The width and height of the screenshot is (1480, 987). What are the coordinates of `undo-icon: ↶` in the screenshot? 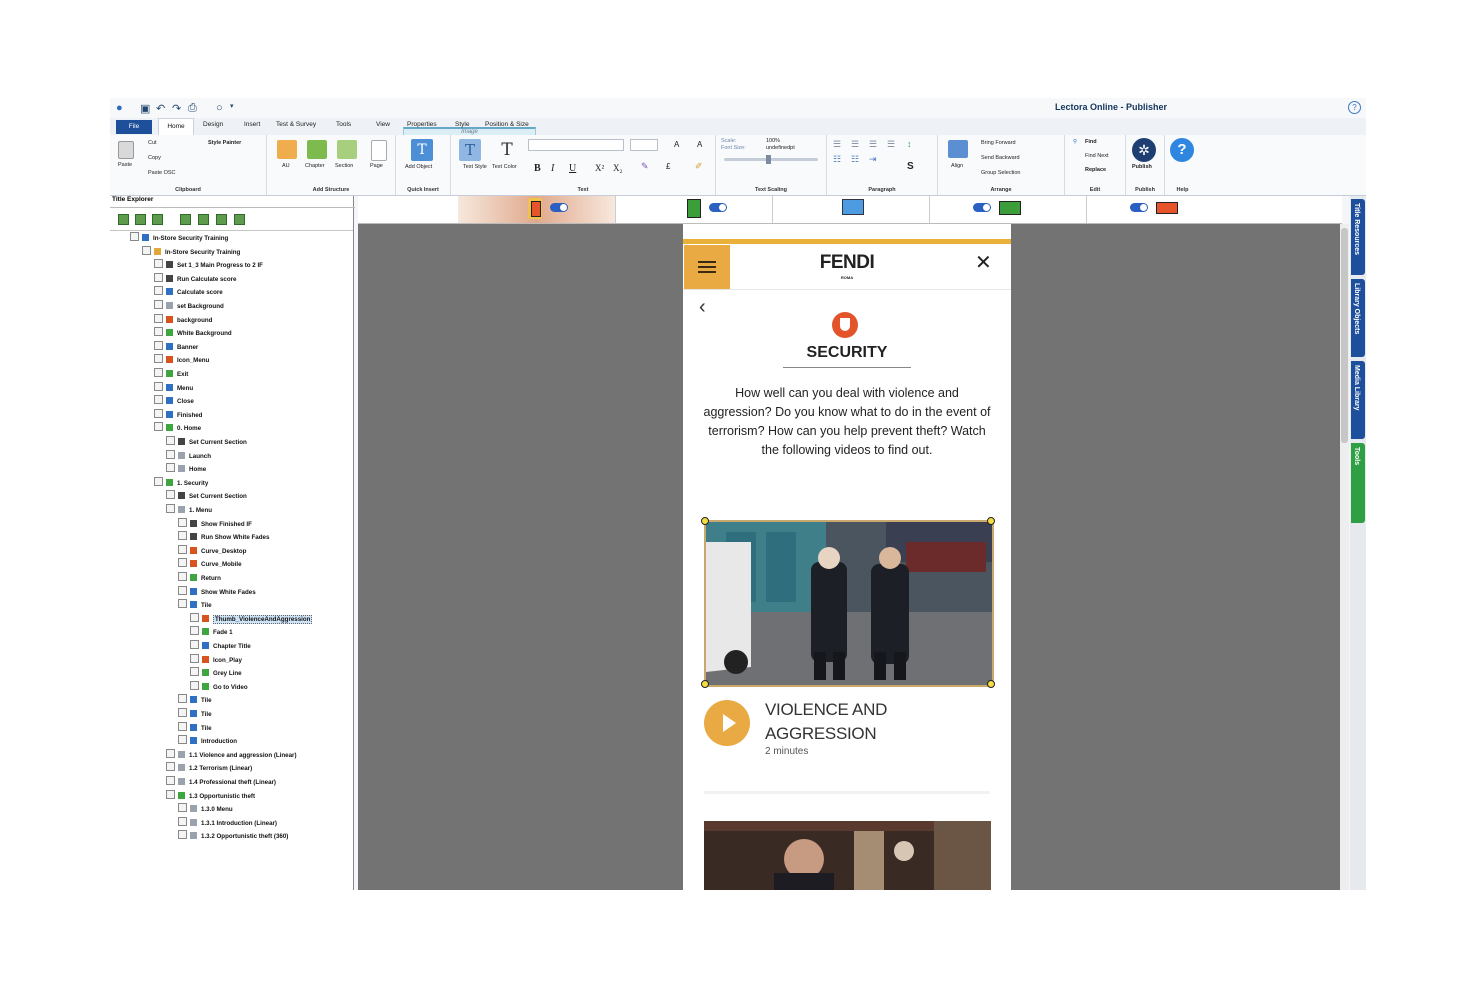 It's located at (160, 108).